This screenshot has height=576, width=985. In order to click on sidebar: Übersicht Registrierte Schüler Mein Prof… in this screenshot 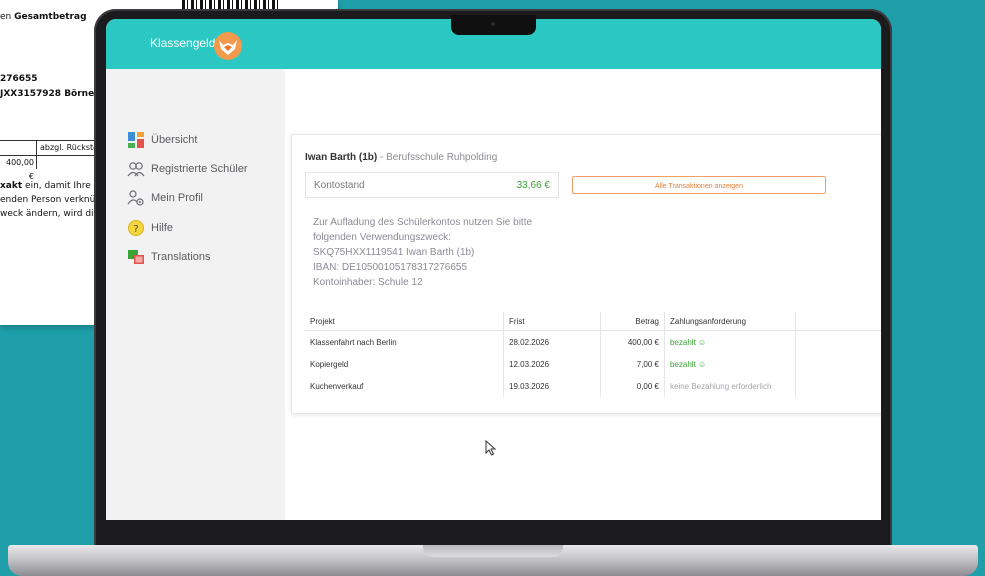, I will do `click(195, 294)`.